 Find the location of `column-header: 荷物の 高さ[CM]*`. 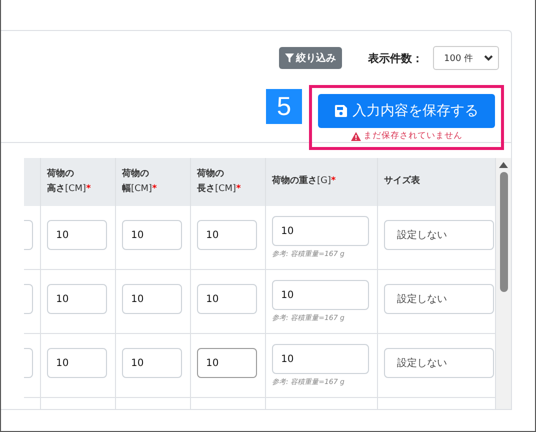

column-header: 荷物の 高さ[CM]* is located at coordinates (78, 182).